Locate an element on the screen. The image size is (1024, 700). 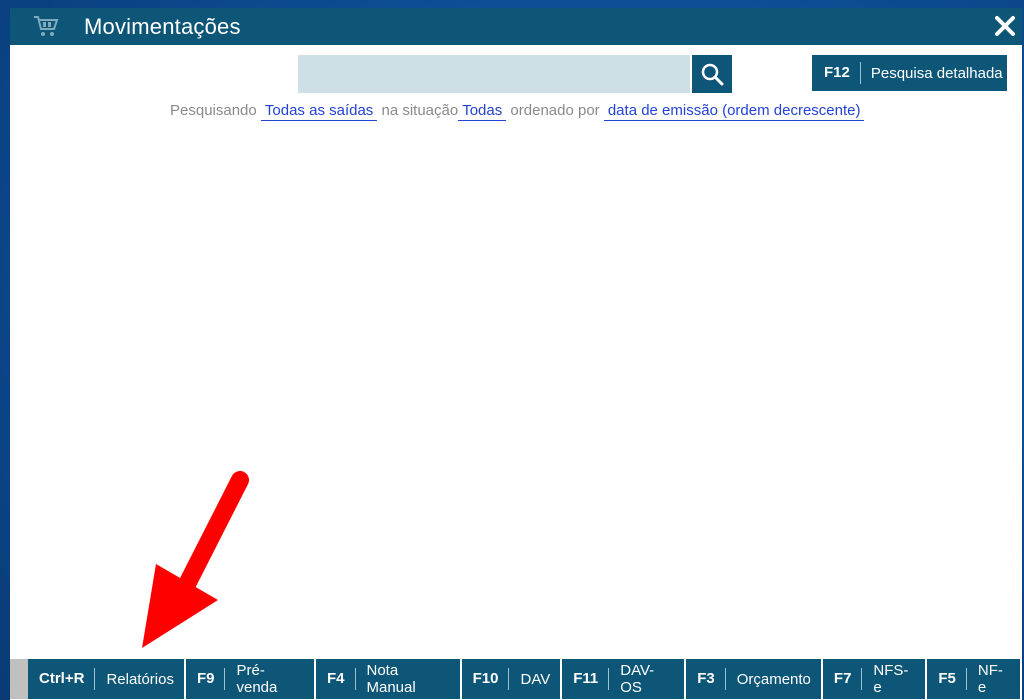
fkey-key: F7 is located at coordinates (843, 679).